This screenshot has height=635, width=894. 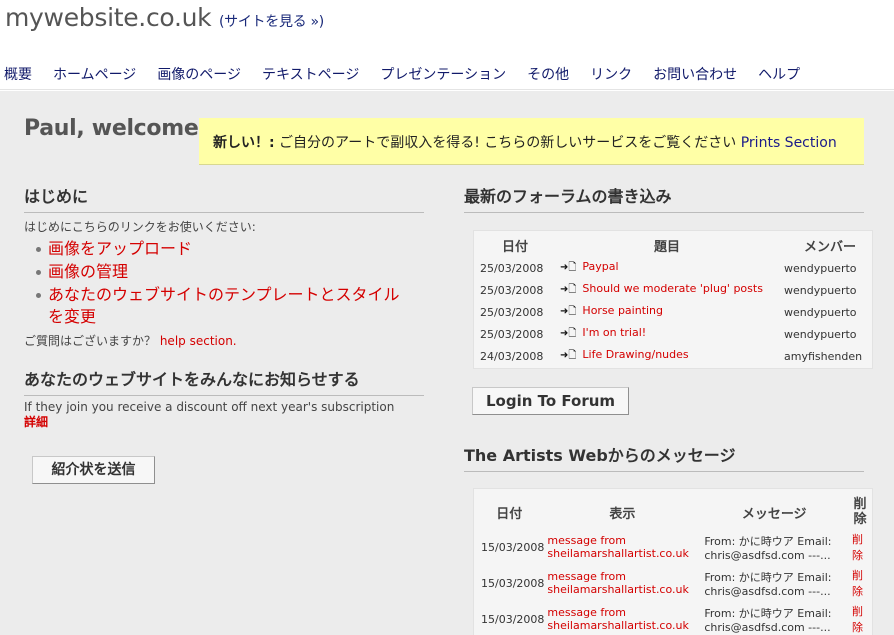 What do you see at coordinates (779, 74) in the screenshot?
I see `nav-help: ヘルプ` at bounding box center [779, 74].